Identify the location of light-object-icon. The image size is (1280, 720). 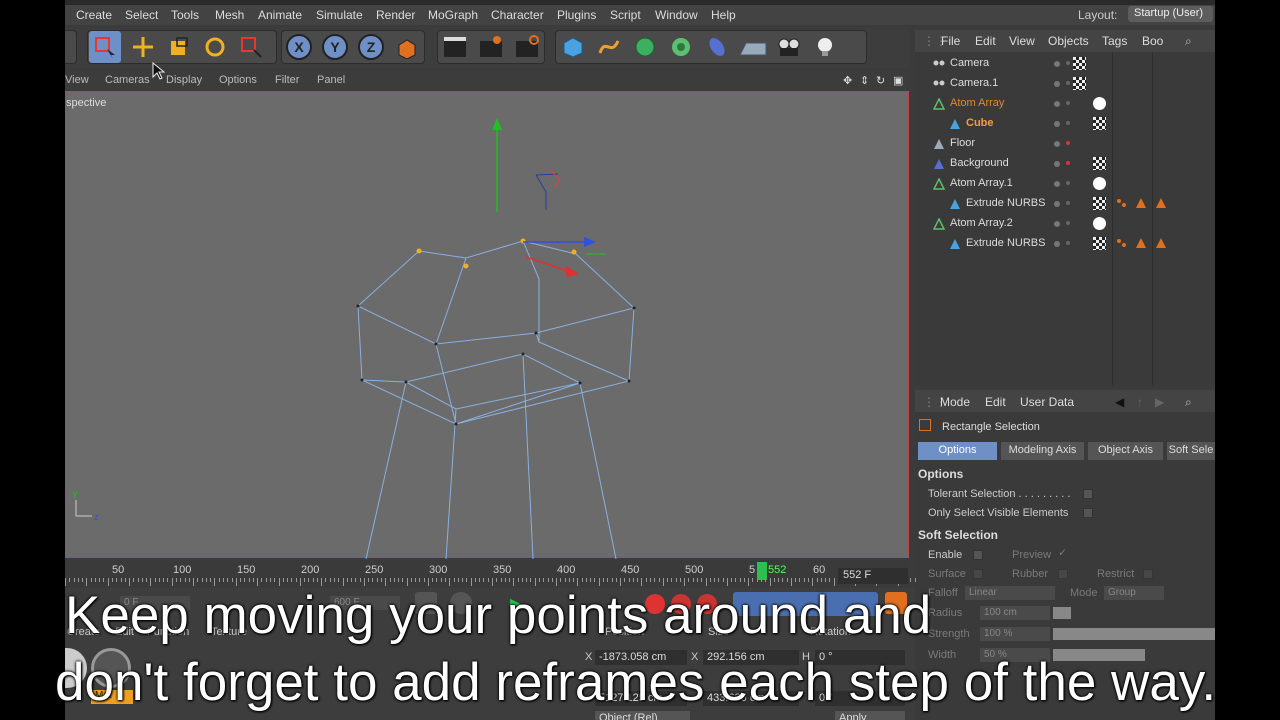
(825, 47).